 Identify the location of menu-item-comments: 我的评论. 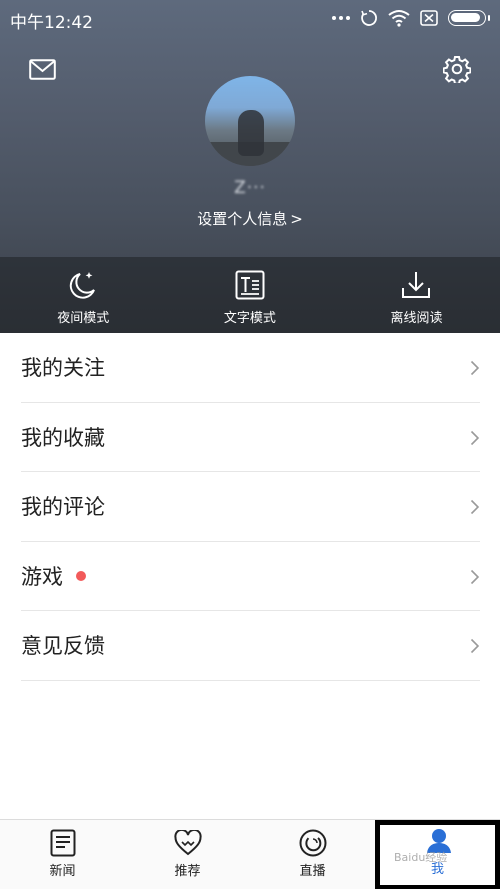
(250, 507).